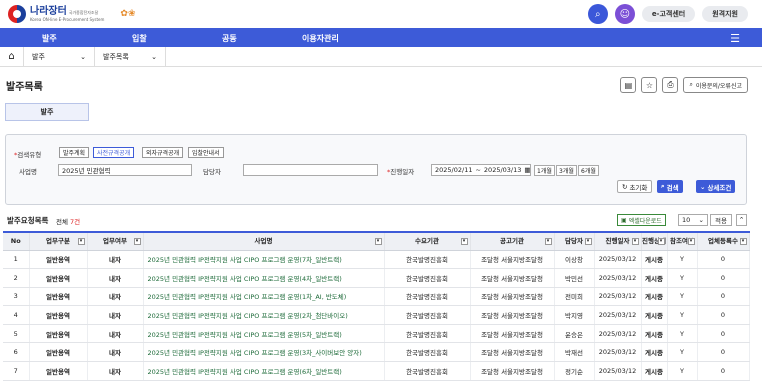 This screenshot has width=762, height=387. I want to click on column-header-label: 진행일자, so click(617, 241).